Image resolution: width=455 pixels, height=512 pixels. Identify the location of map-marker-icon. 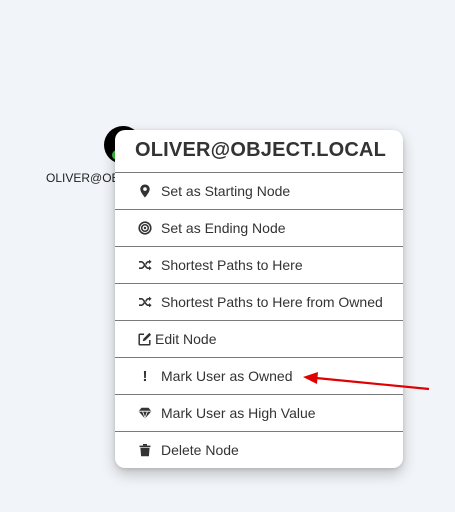
(145, 191).